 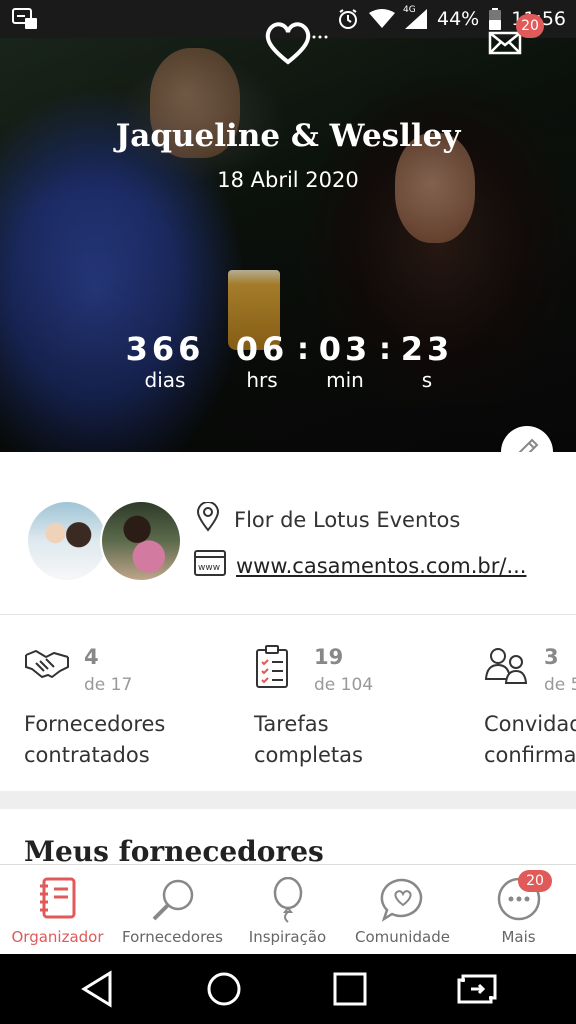 What do you see at coordinates (369, 703) in the screenshot?
I see `stat-tasks: 19 de 104 Tarefas completas` at bounding box center [369, 703].